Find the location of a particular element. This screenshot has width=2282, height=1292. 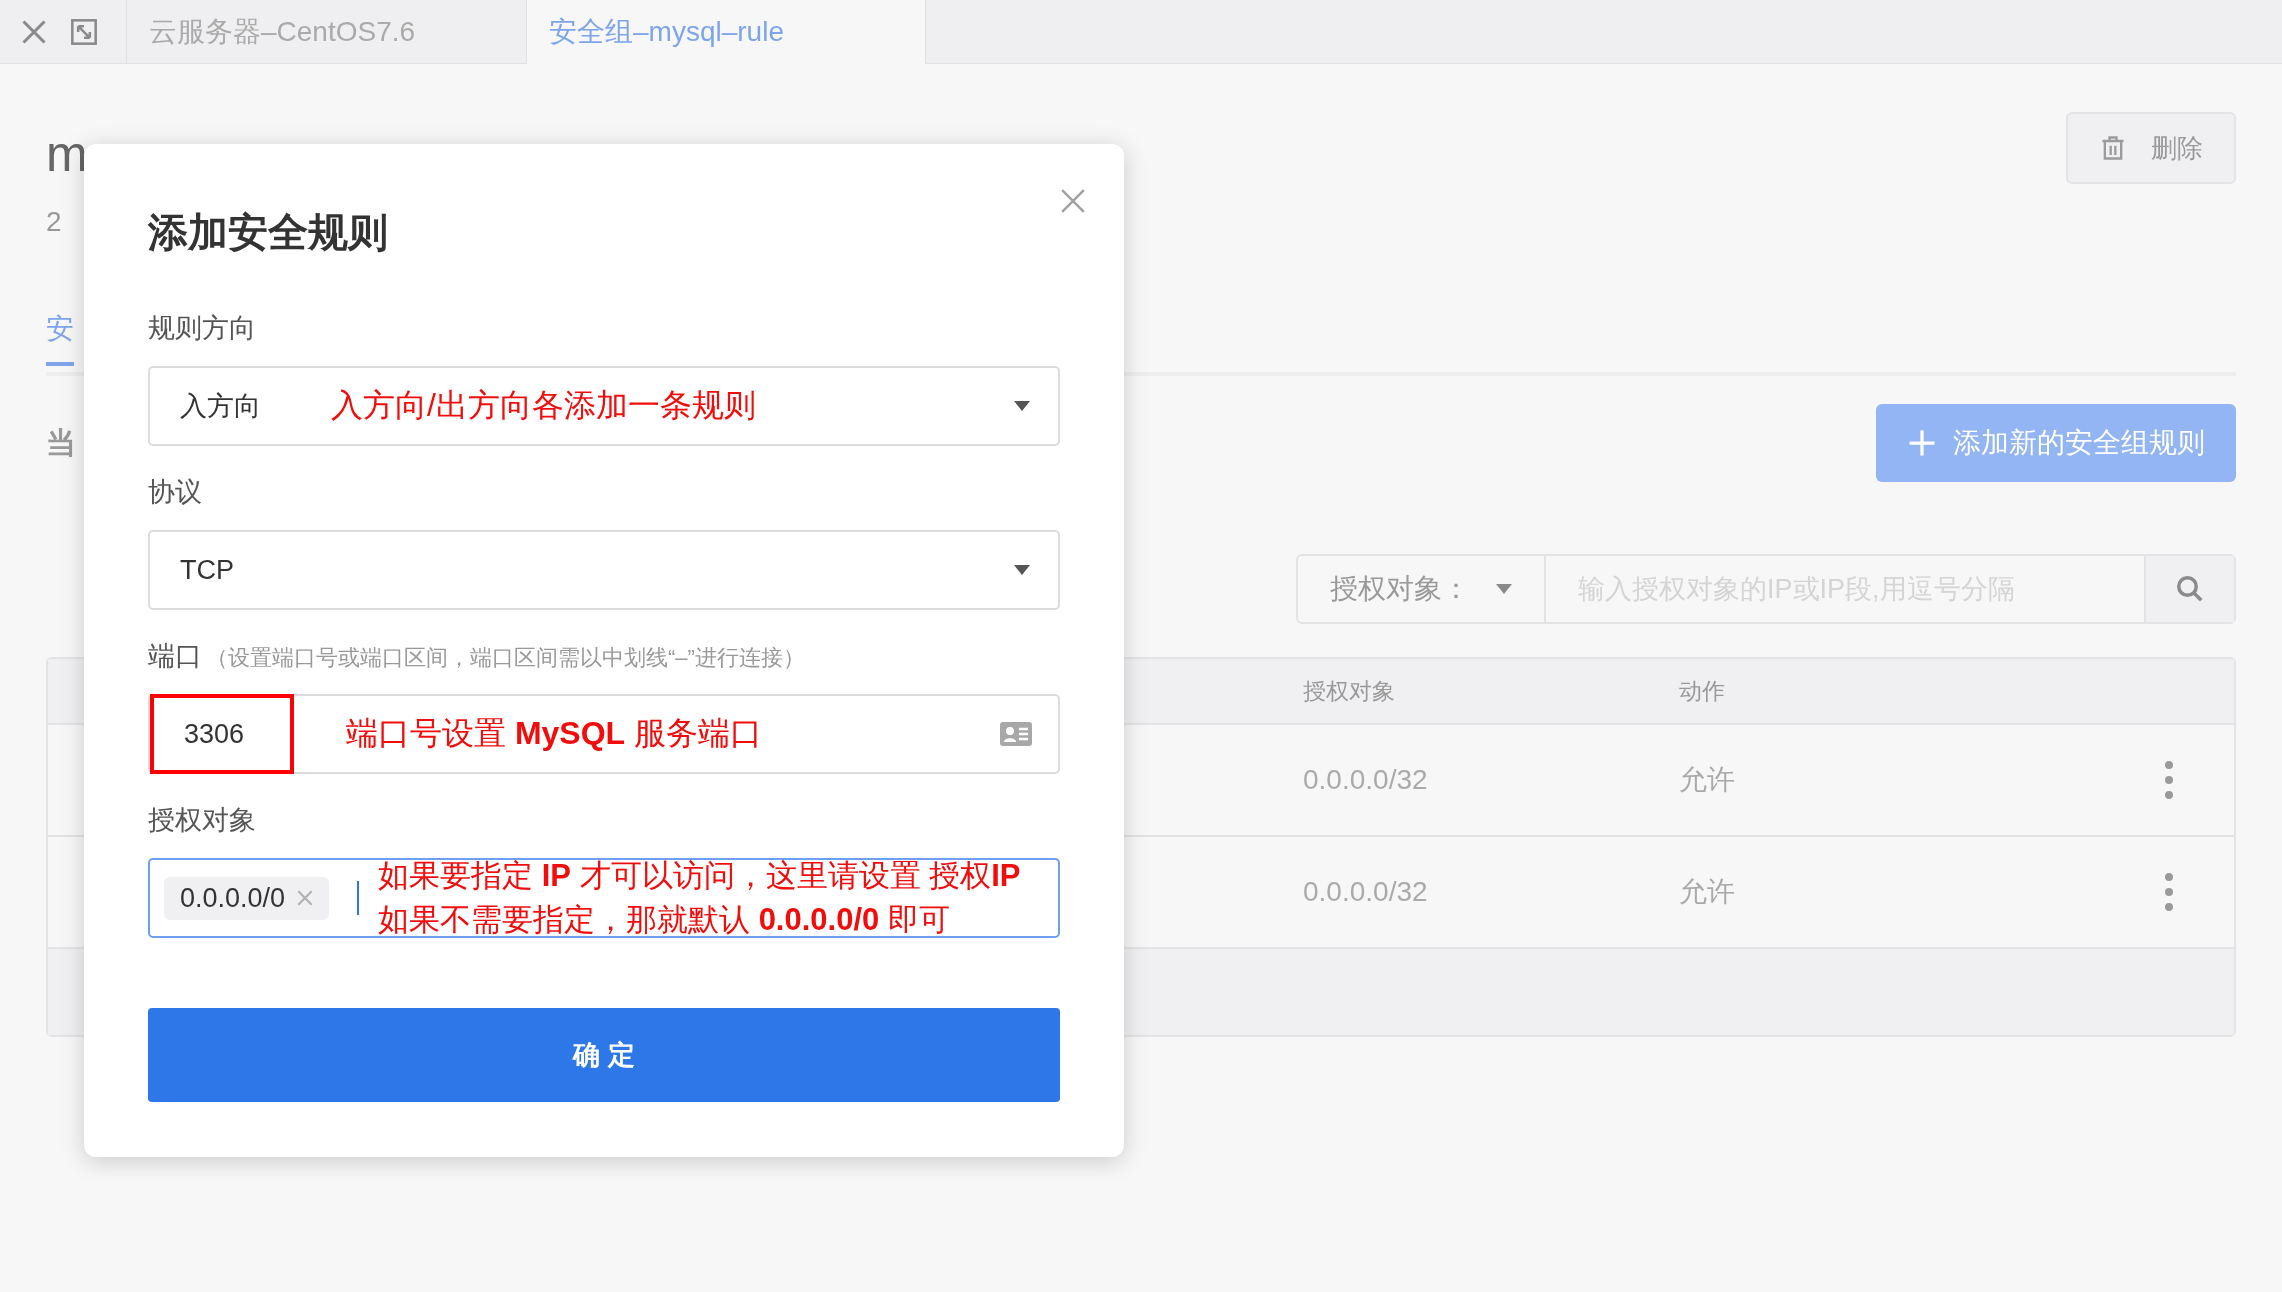

page-title: m is located at coordinates (67, 154).